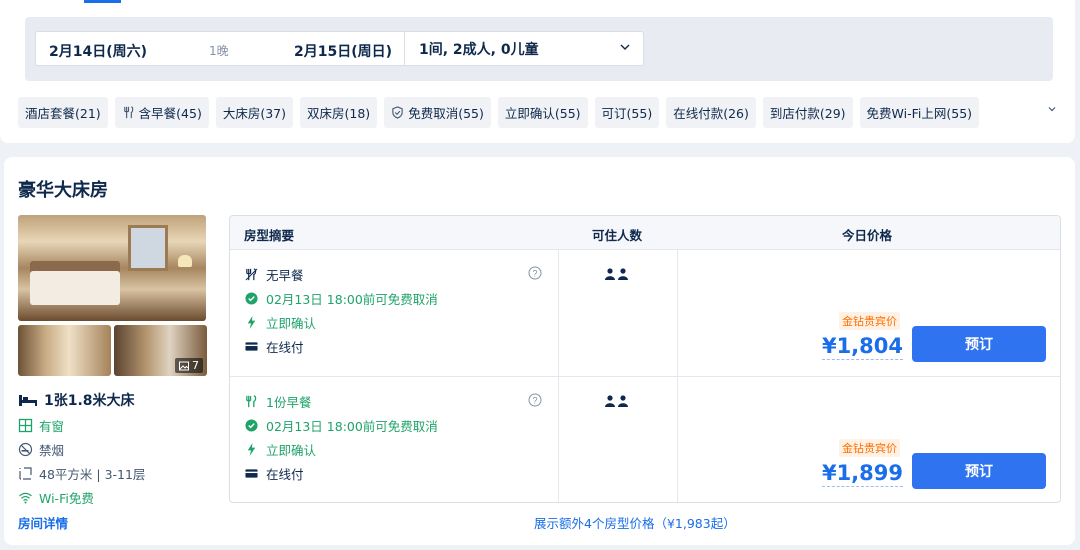 The height and width of the screenshot is (550, 1080). I want to click on header-occupancy: 可住人数, so click(617, 235).